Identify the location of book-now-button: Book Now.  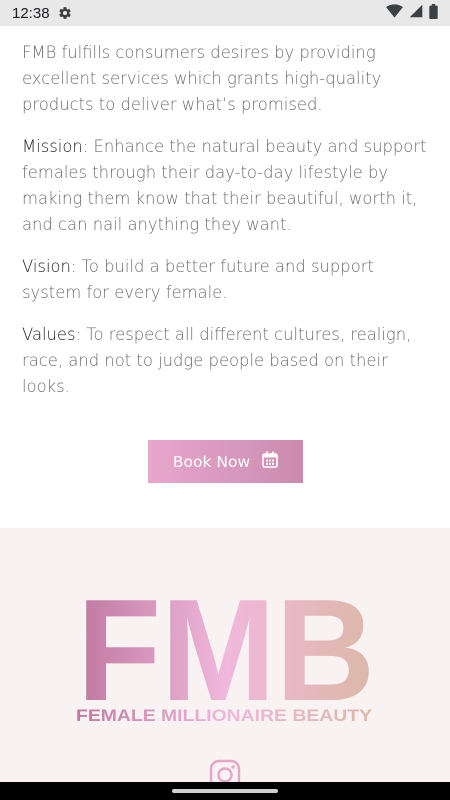
(225, 461).